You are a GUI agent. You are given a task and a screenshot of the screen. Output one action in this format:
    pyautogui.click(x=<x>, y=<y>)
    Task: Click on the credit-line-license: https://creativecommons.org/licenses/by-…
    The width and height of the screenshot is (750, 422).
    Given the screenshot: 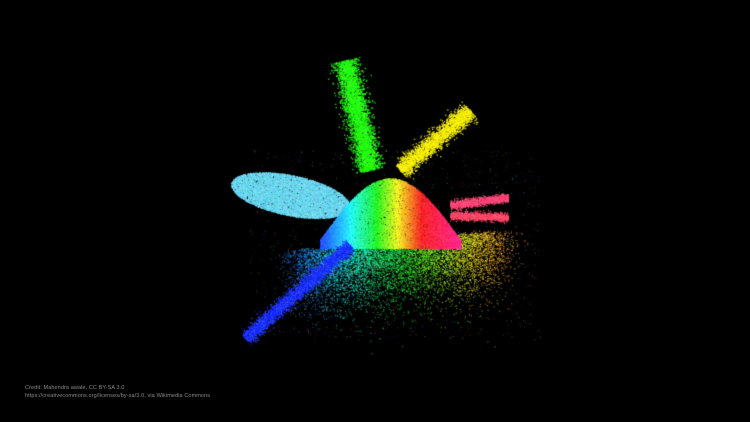 What is the action you would take?
    pyautogui.click(x=118, y=395)
    